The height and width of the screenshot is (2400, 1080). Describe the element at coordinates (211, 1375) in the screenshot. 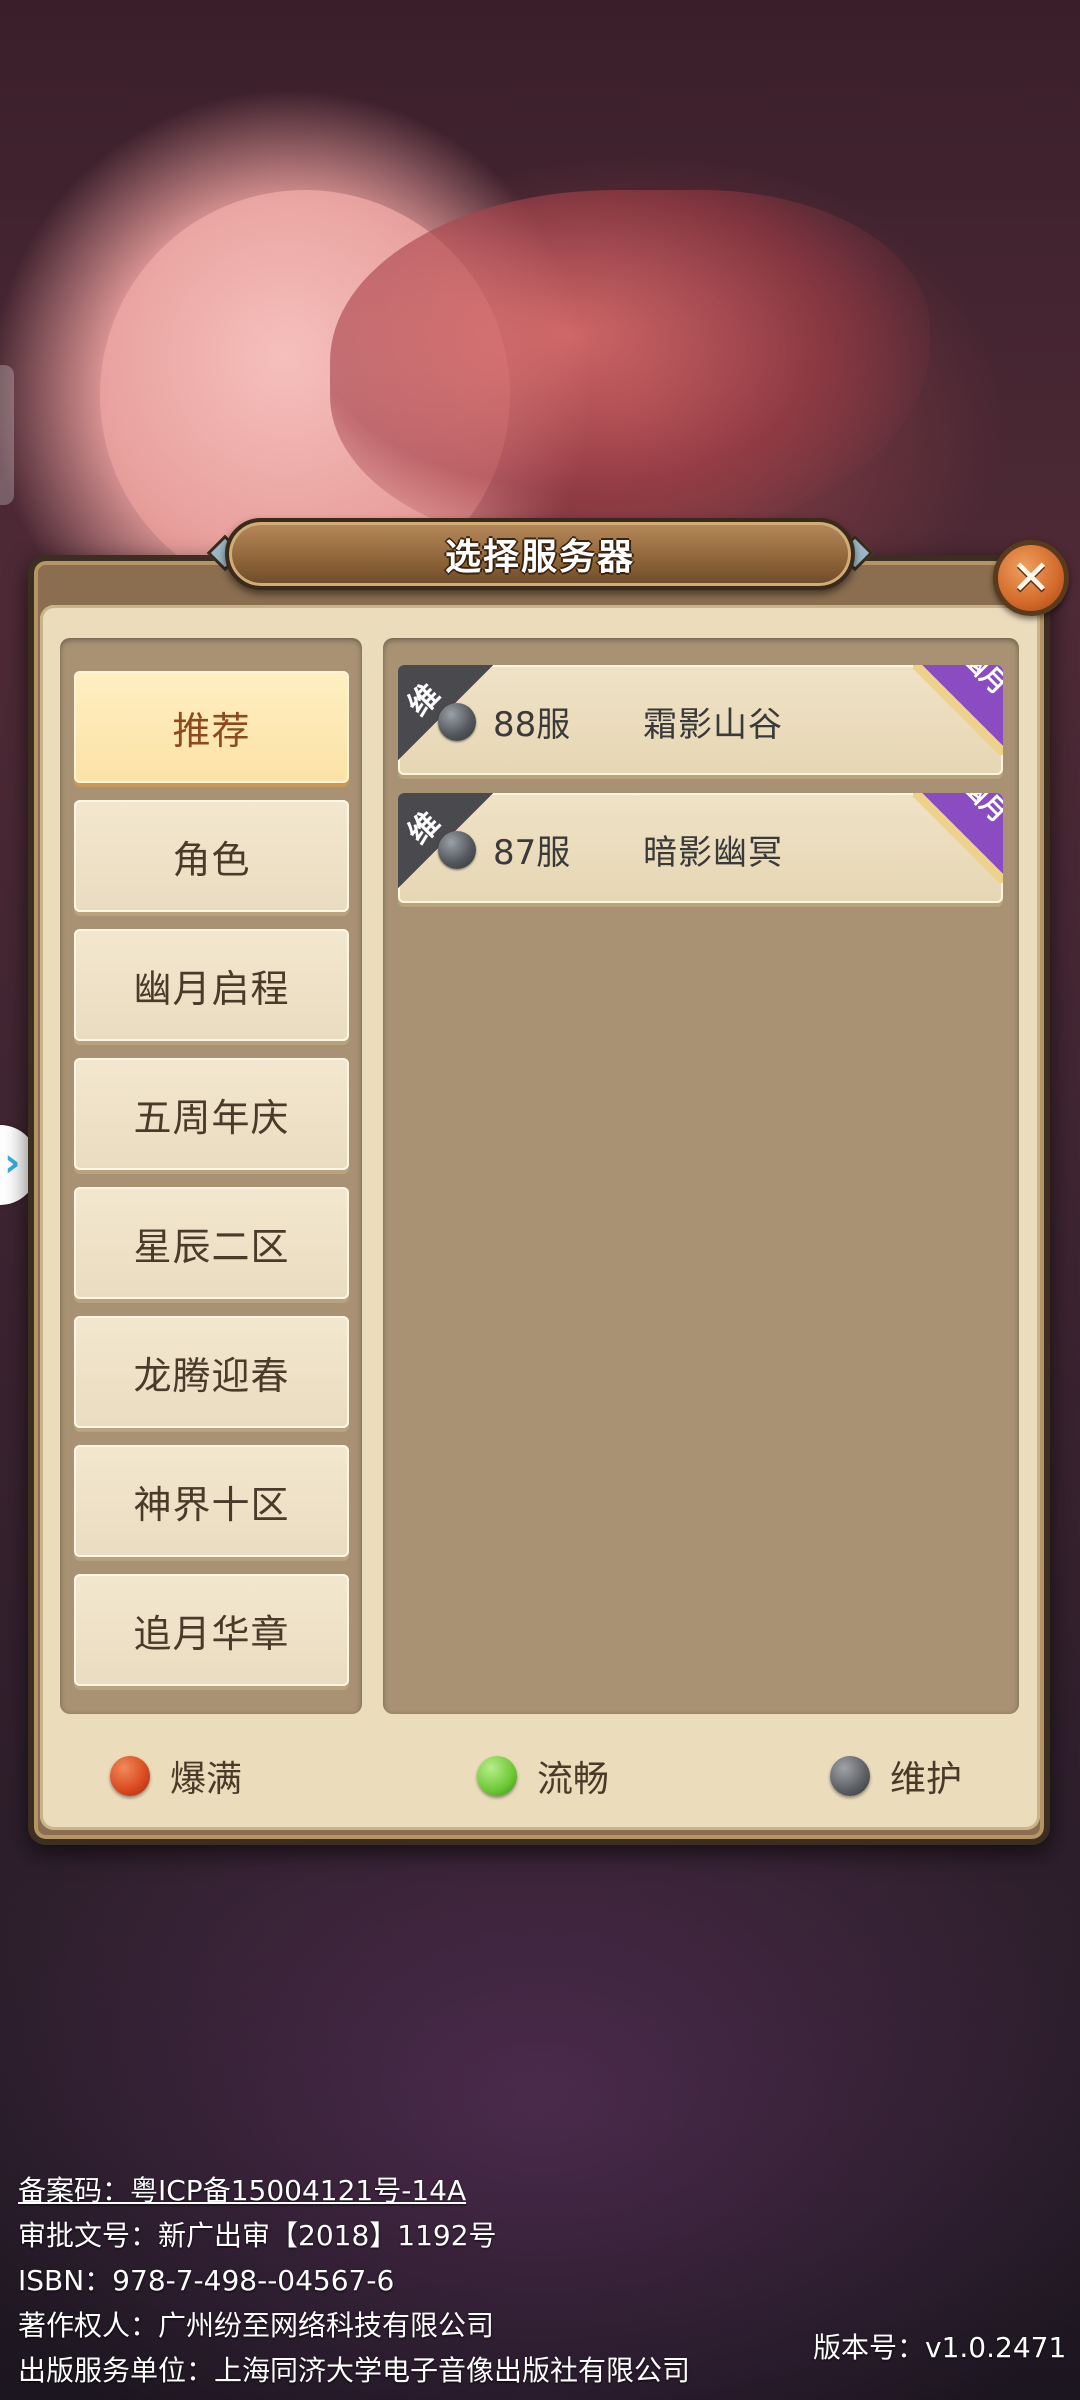

I see `category-label: 龙腾迎春` at that location.